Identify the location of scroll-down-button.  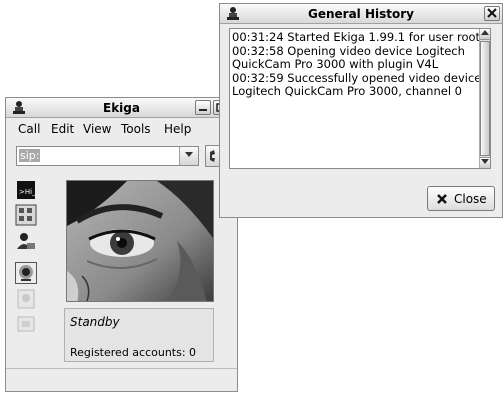
(485, 162).